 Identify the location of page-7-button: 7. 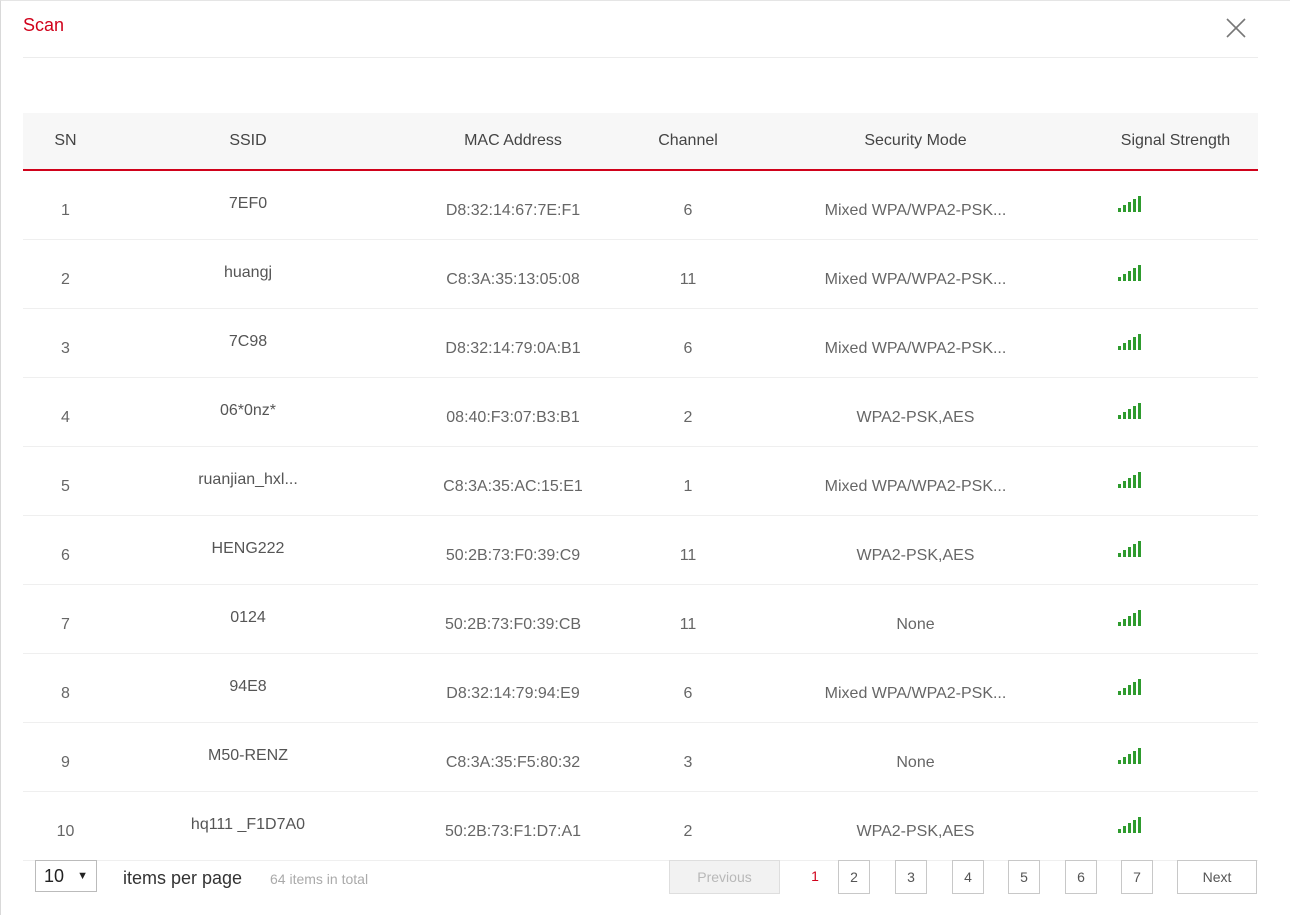
(1137, 877).